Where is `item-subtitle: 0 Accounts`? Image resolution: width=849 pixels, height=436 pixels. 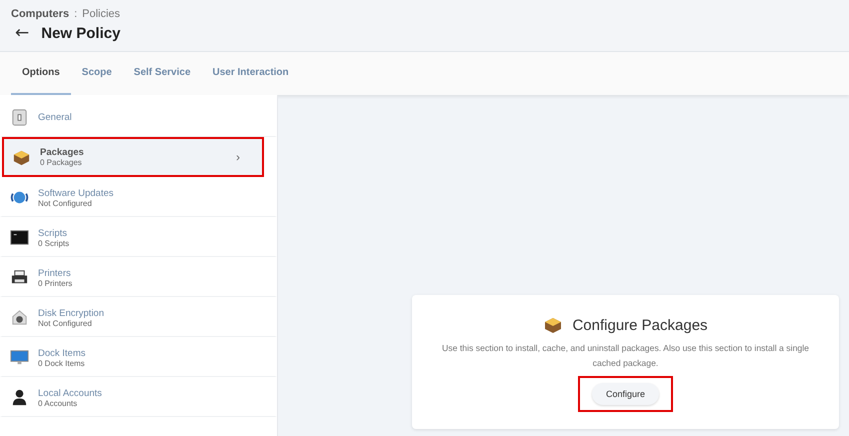 item-subtitle: 0 Accounts is located at coordinates (58, 403).